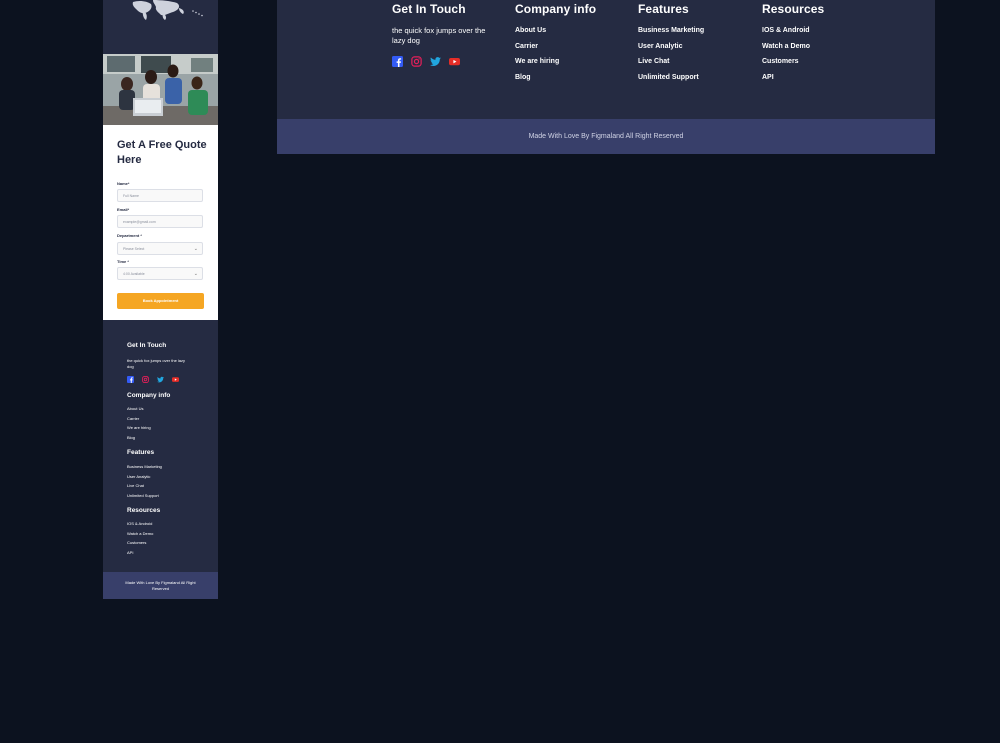 The image size is (1000, 743). Describe the element at coordinates (671, 65) in the screenshot. I see `footer-link-live-chat: Live Chat` at that location.